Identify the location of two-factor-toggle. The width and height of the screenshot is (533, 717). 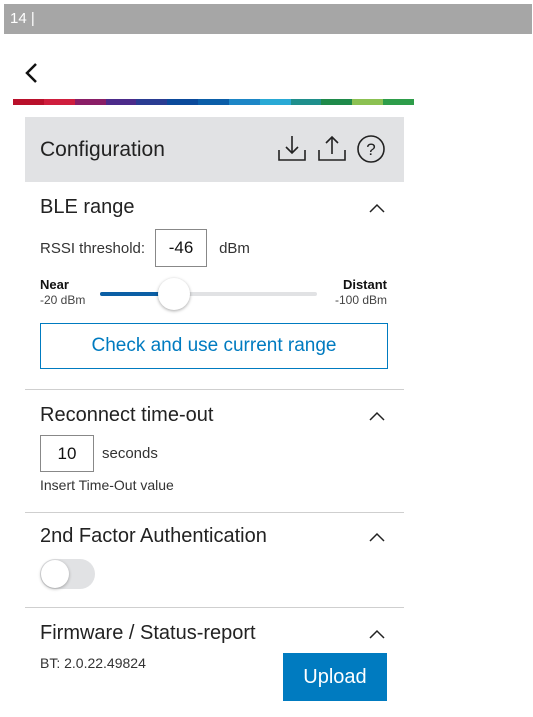
(67, 574).